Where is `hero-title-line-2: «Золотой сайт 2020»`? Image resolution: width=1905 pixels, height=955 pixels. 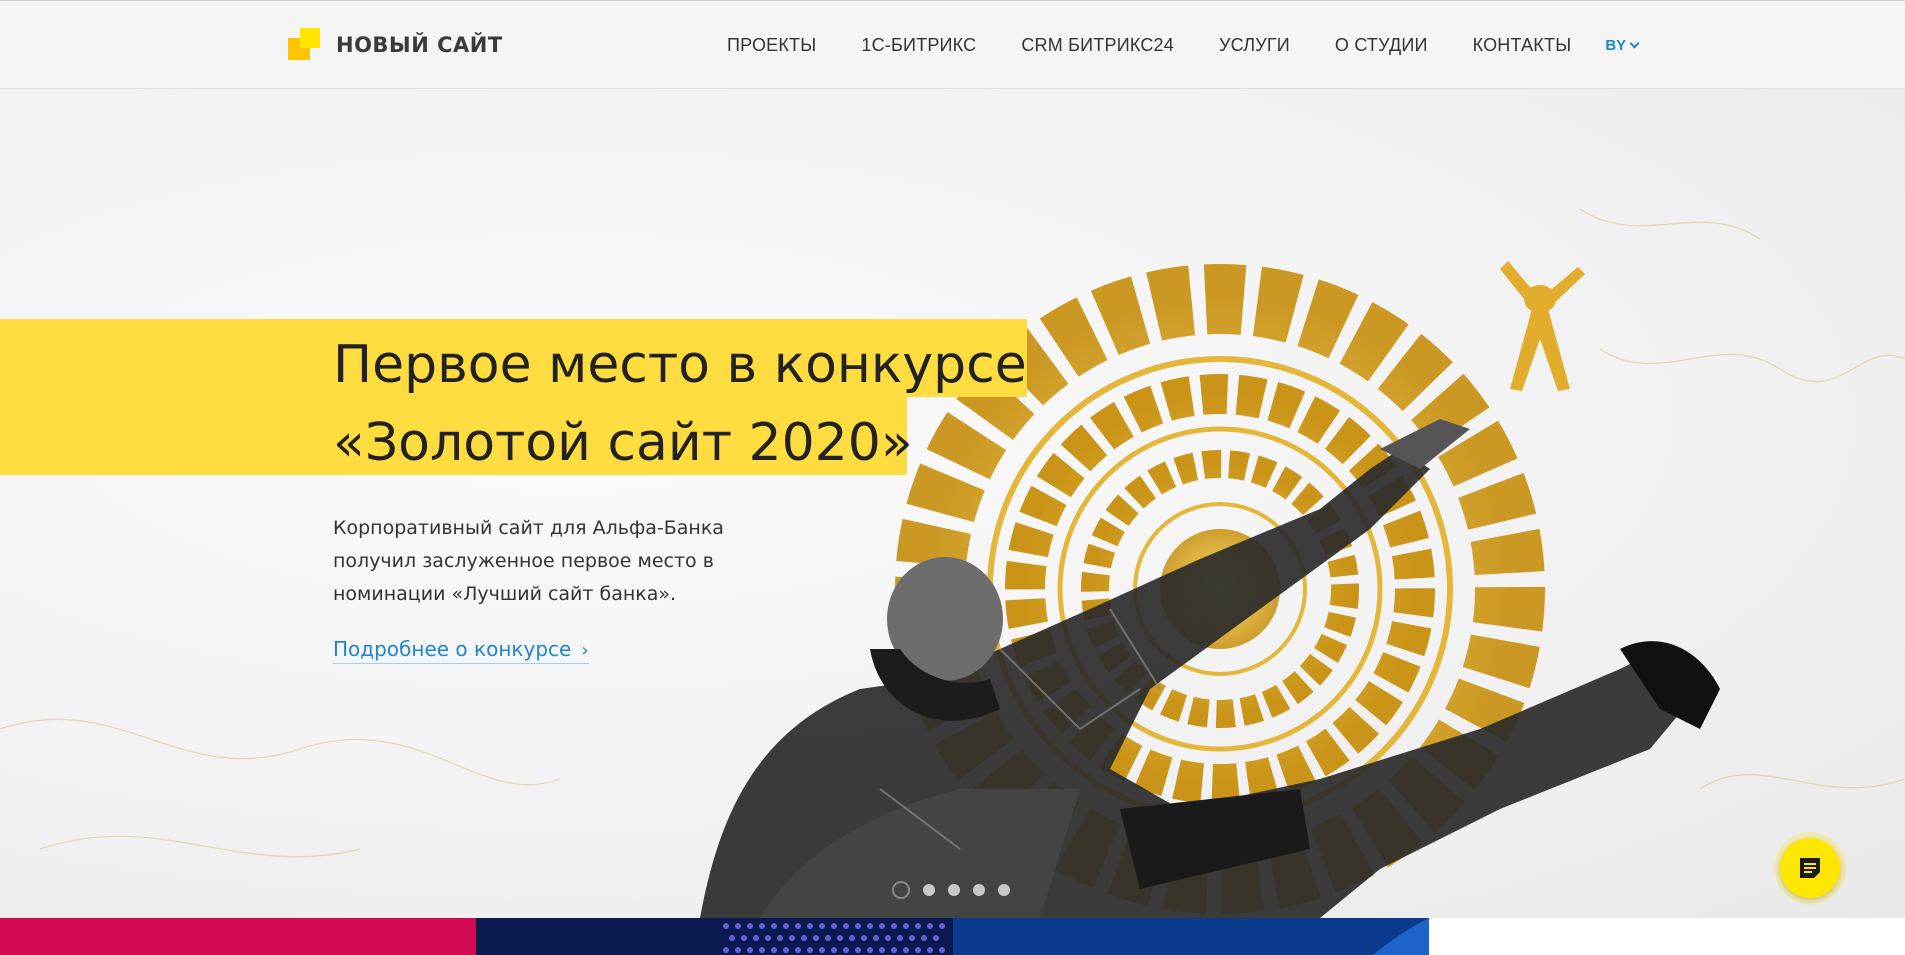 hero-title-line-2: «Золотой сайт 2020» is located at coordinates (623, 443).